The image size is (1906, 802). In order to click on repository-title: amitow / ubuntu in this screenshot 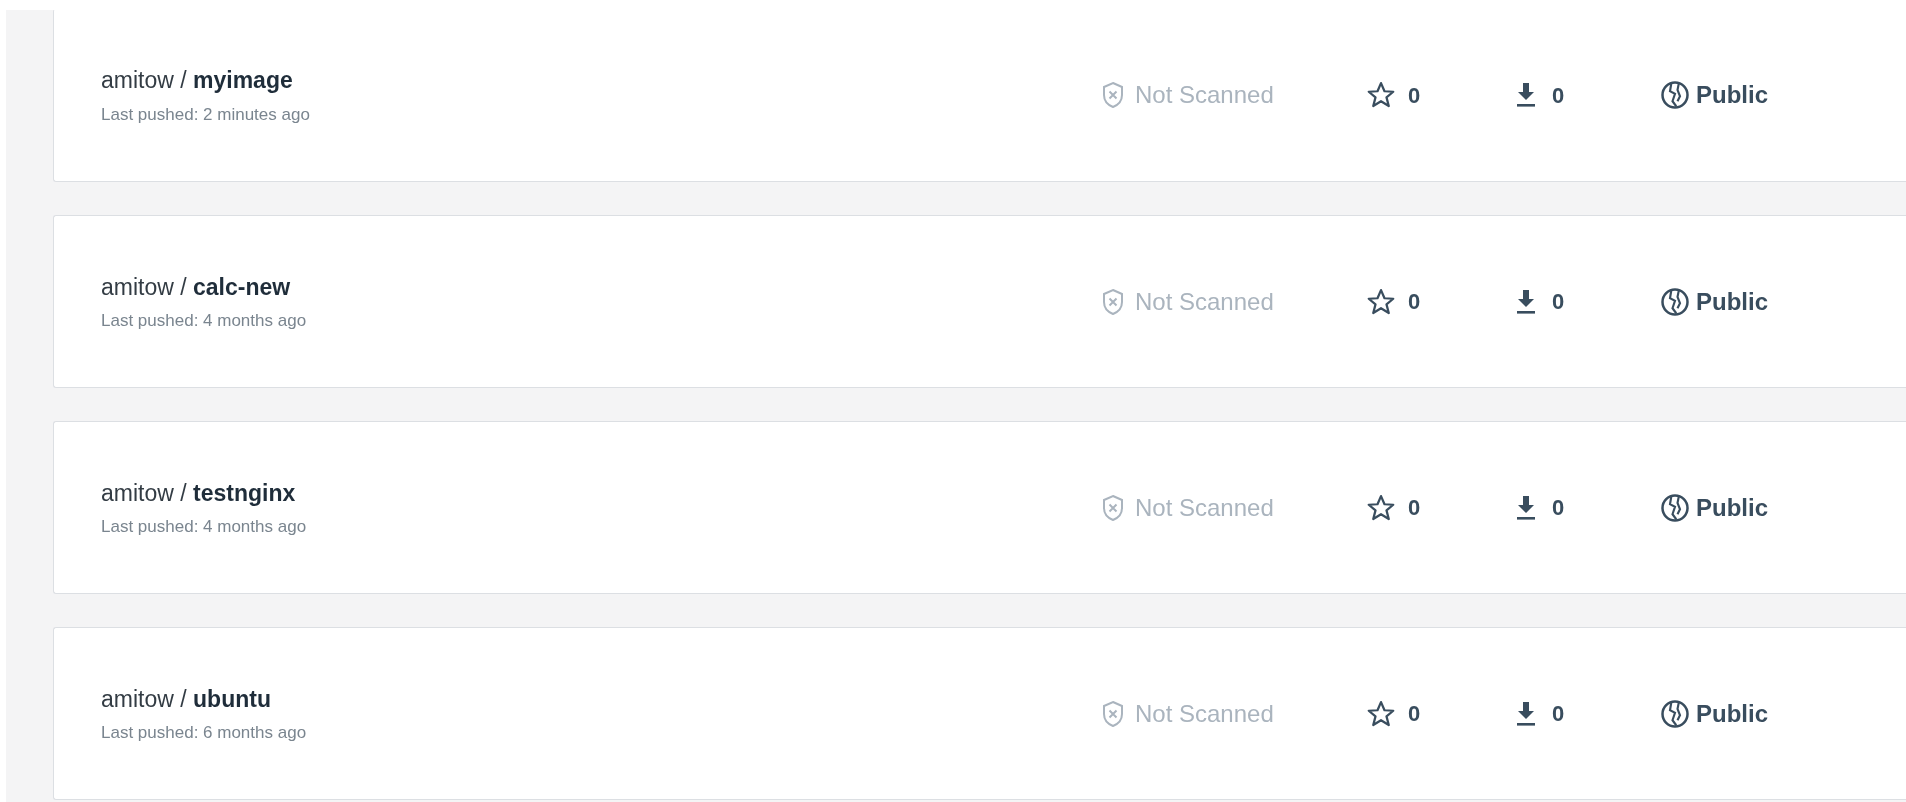, I will do `click(601, 698)`.